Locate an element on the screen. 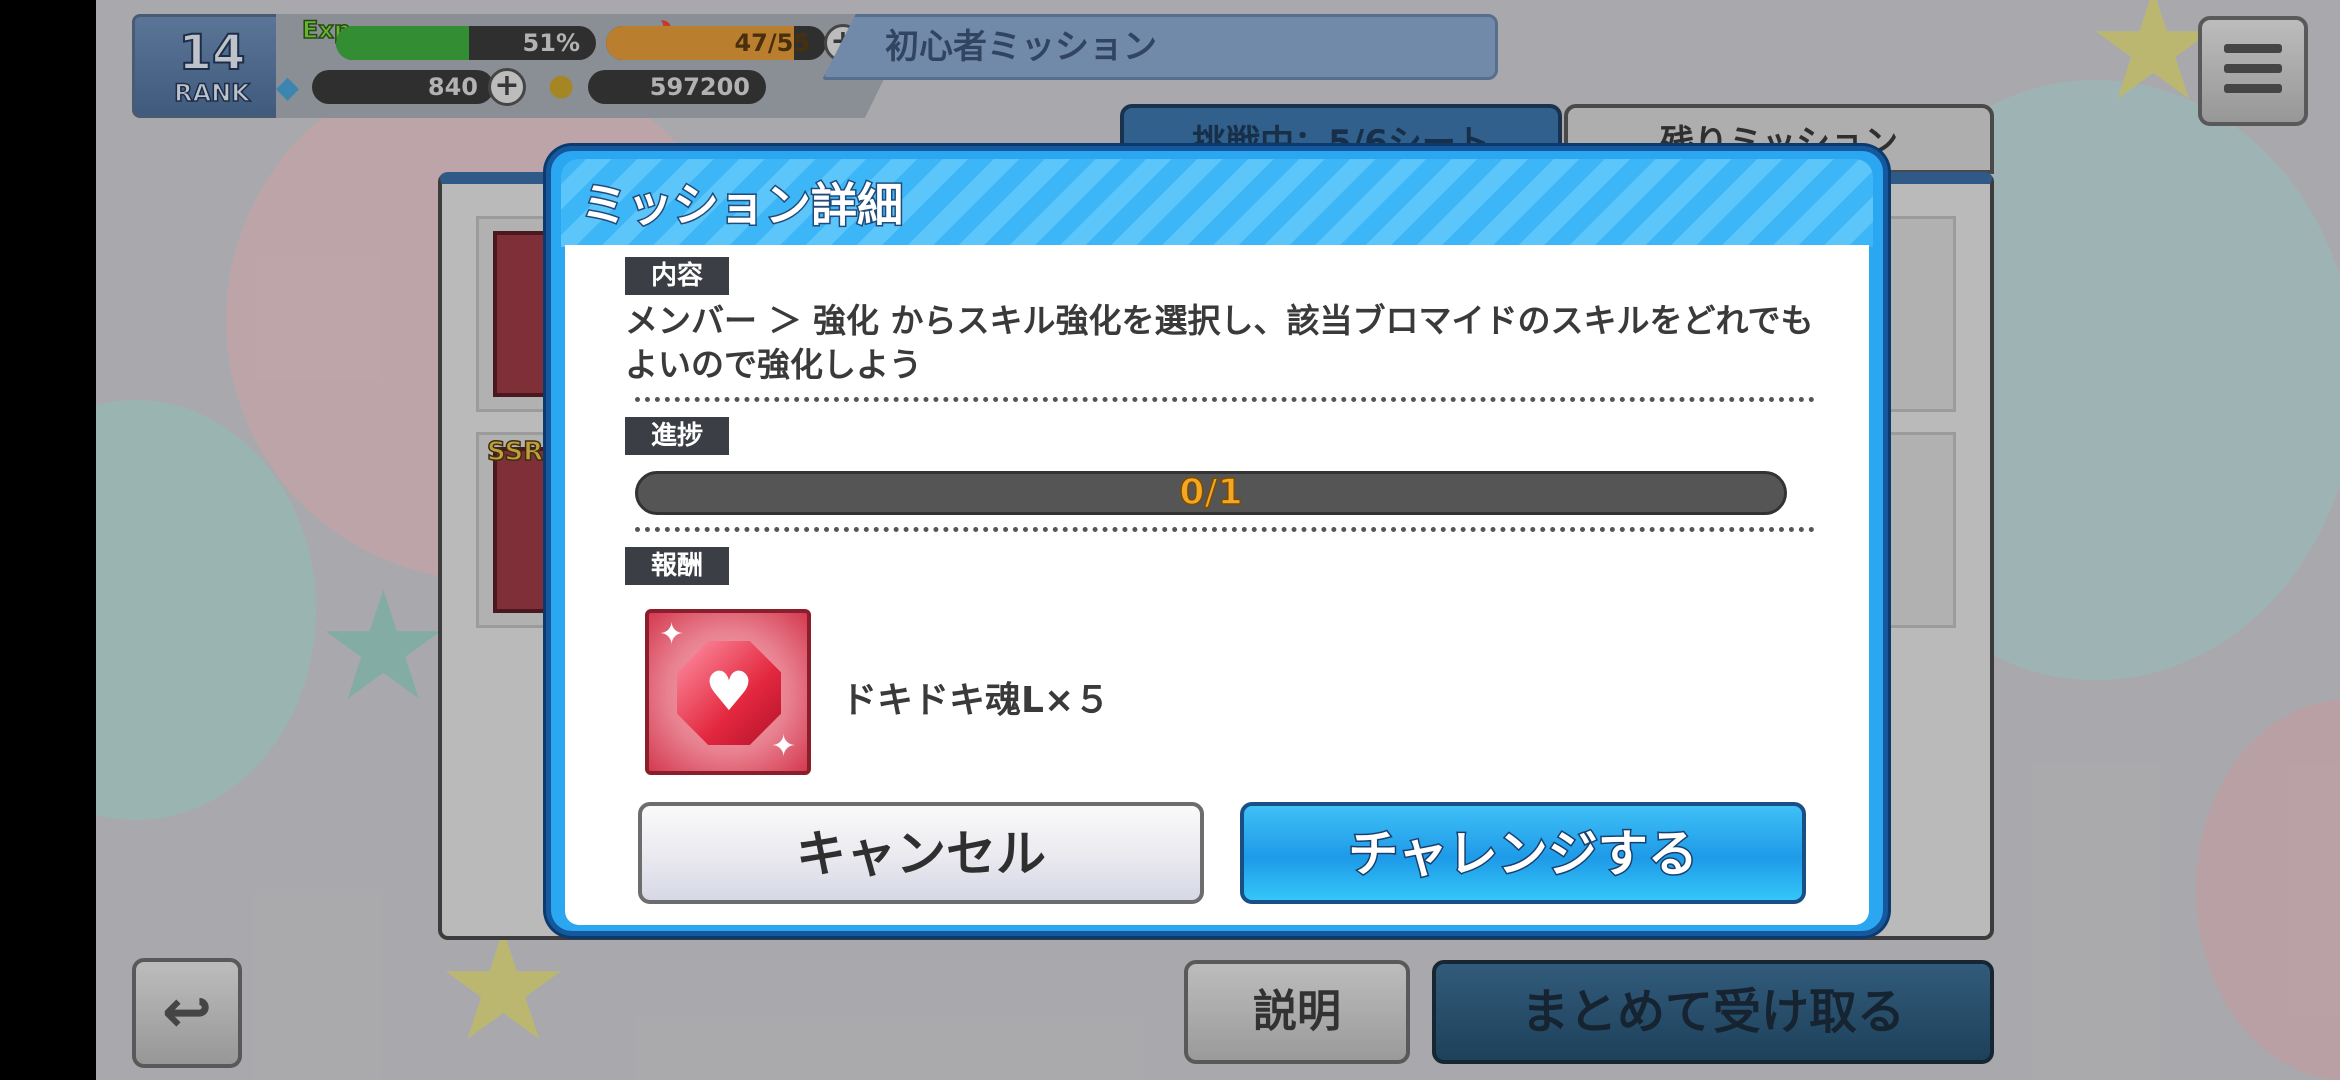 This screenshot has width=2340, height=1080. mission-title-bar: 初心者ミッション is located at coordinates (1160, 47).